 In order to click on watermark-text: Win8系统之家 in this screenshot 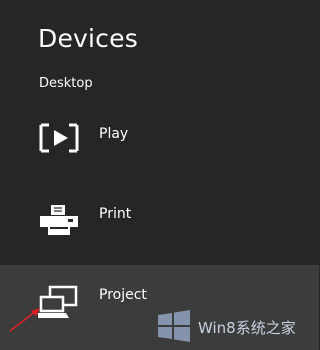, I will do `click(247, 328)`.